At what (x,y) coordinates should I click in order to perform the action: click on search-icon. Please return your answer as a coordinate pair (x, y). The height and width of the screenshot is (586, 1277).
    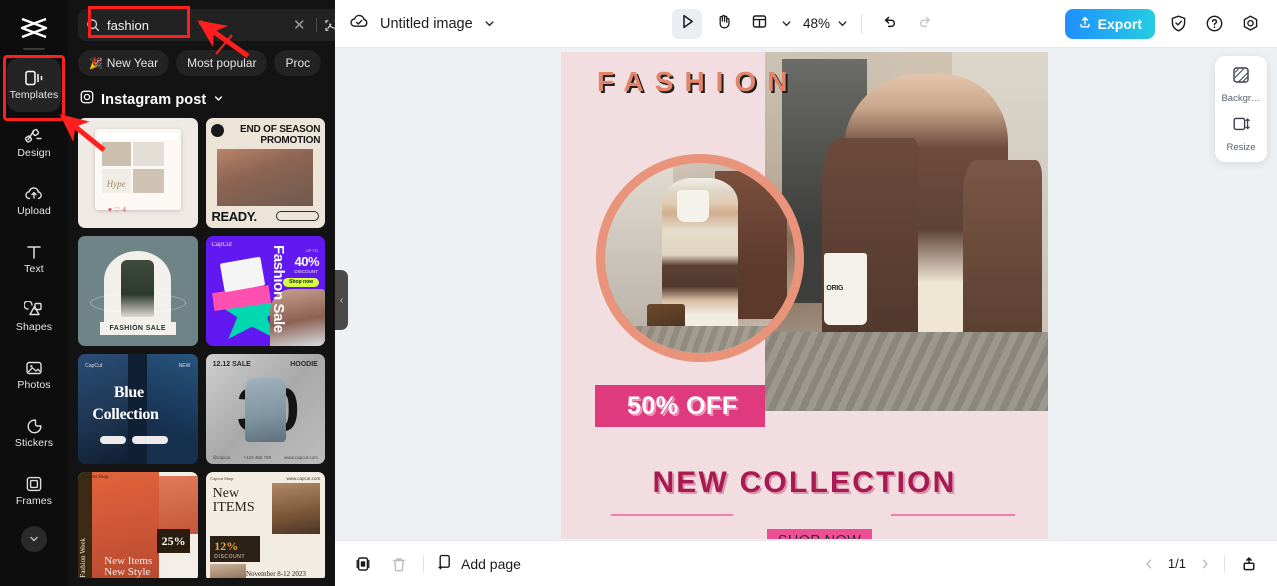
    Looking at the image, I should click on (93, 25).